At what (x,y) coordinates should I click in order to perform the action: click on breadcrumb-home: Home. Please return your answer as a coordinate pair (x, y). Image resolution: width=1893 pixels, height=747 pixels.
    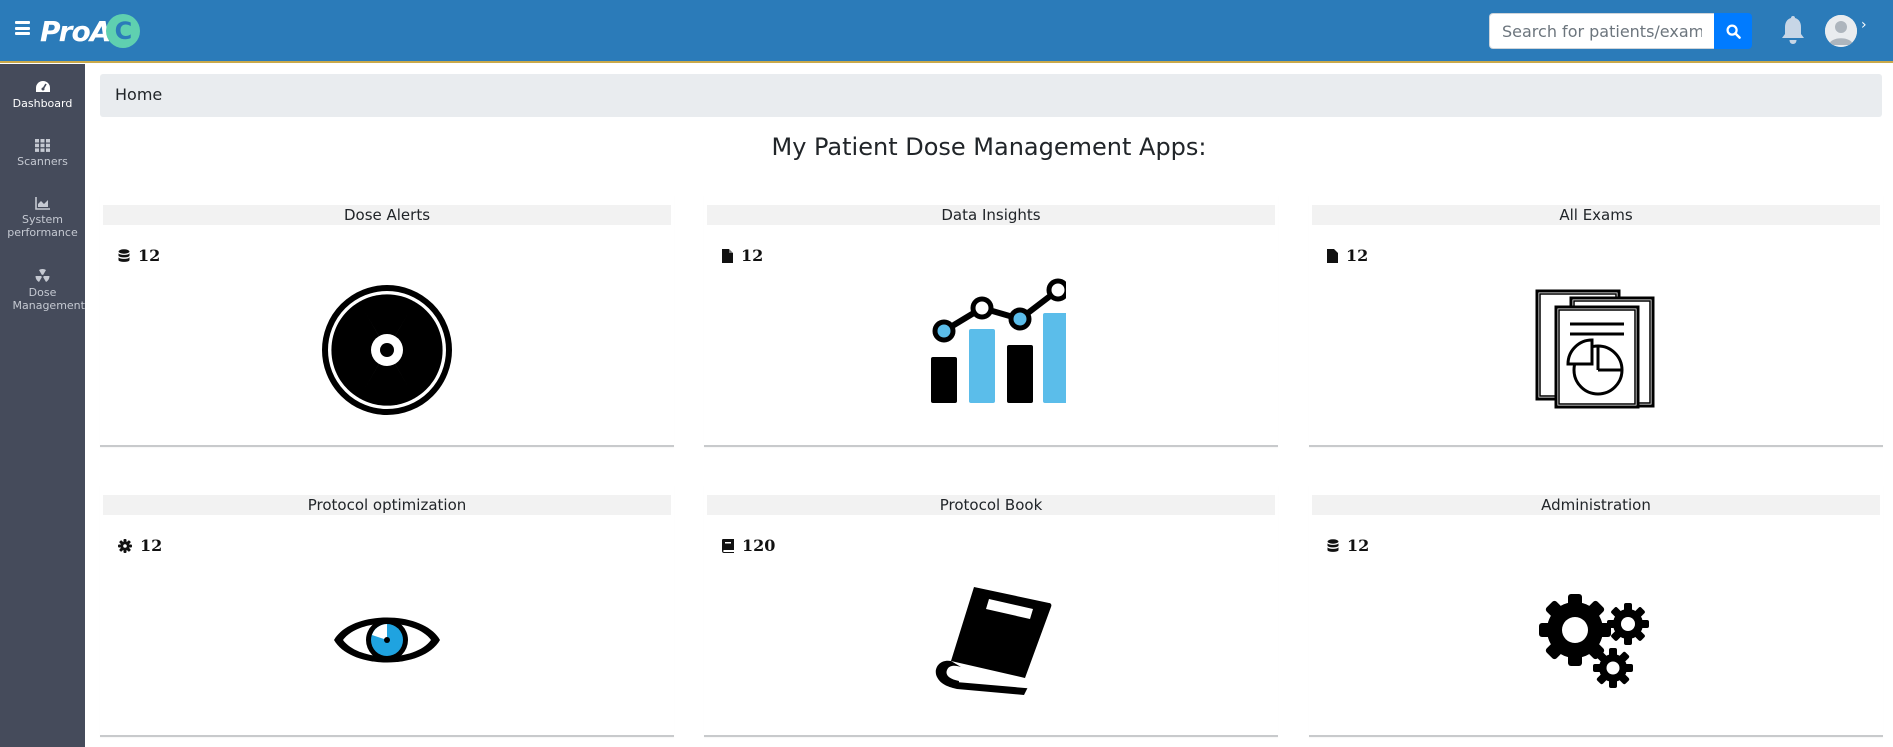
    Looking at the image, I should click on (138, 94).